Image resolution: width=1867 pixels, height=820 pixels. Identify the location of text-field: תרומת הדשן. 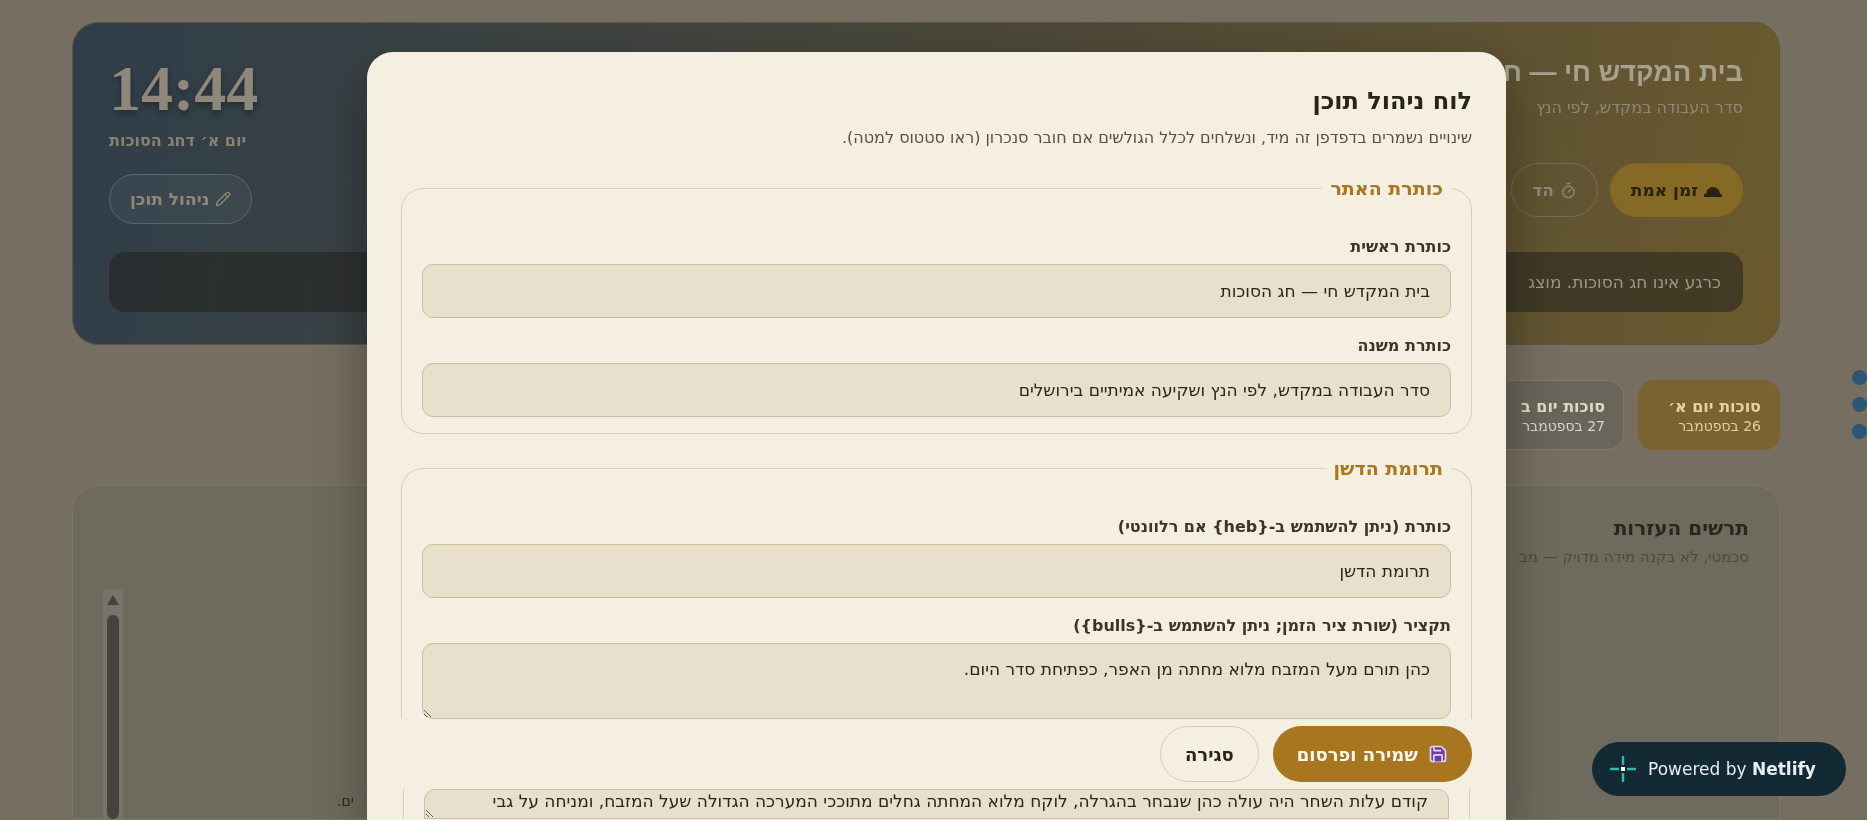
(936, 571).